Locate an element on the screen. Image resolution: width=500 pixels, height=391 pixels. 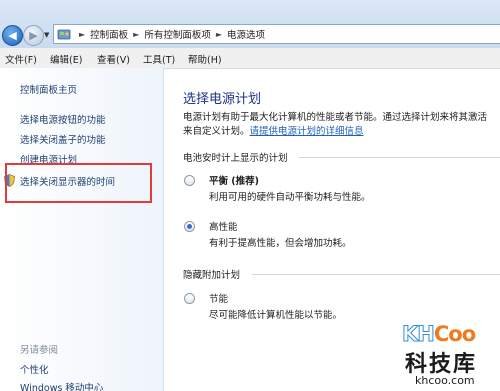
forward-arrow-icon: ▶ is located at coordinates (33, 35).